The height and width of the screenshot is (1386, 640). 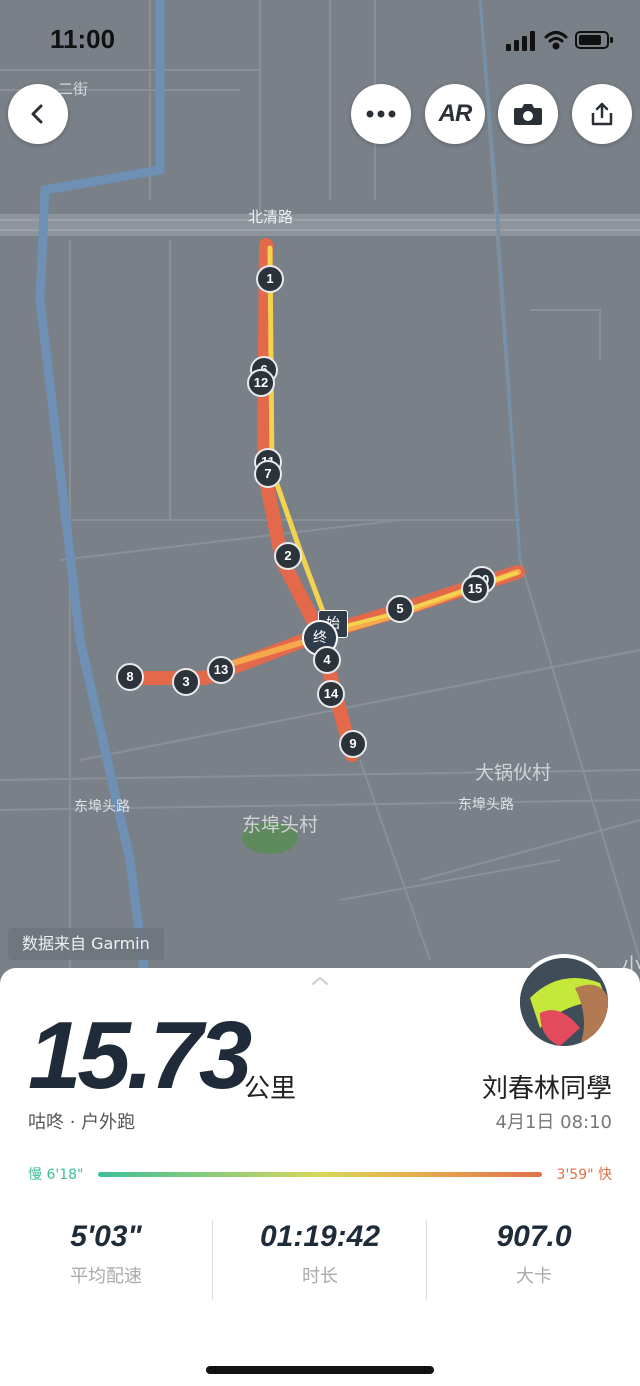 I want to click on user-name: 刘春林同學, so click(x=547, y=1086).